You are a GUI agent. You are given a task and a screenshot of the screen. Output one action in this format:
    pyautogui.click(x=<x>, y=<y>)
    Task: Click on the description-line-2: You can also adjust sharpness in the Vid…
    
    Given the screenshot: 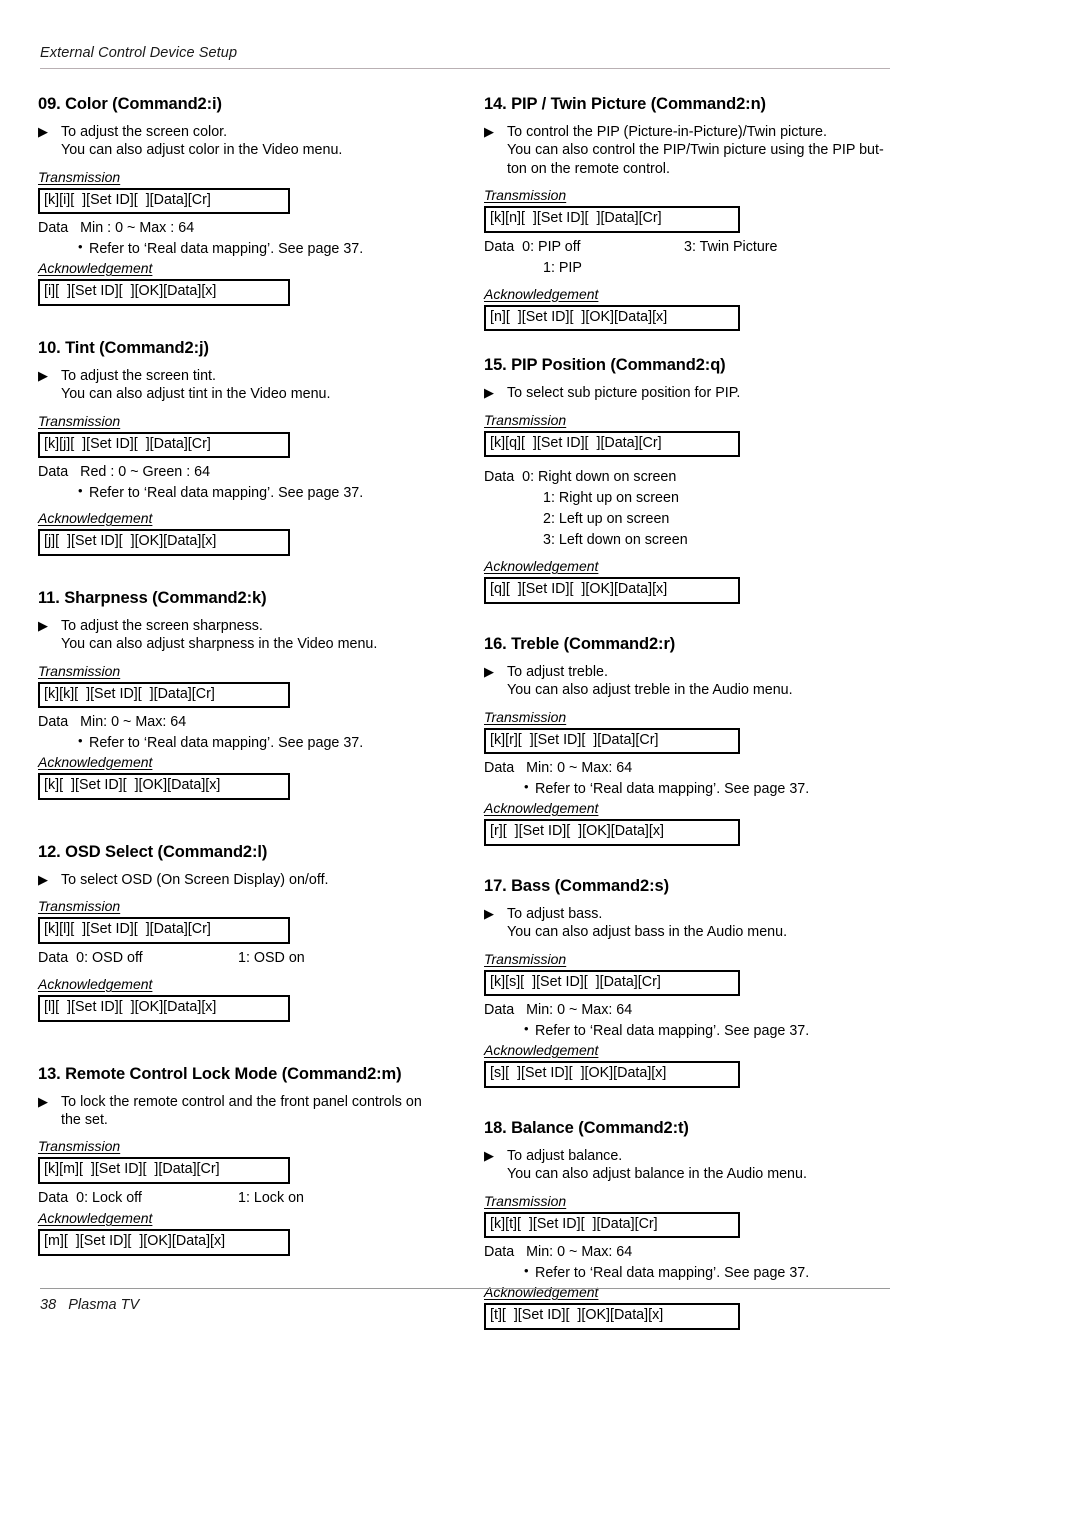 What is the action you would take?
    pyautogui.click(x=219, y=644)
    